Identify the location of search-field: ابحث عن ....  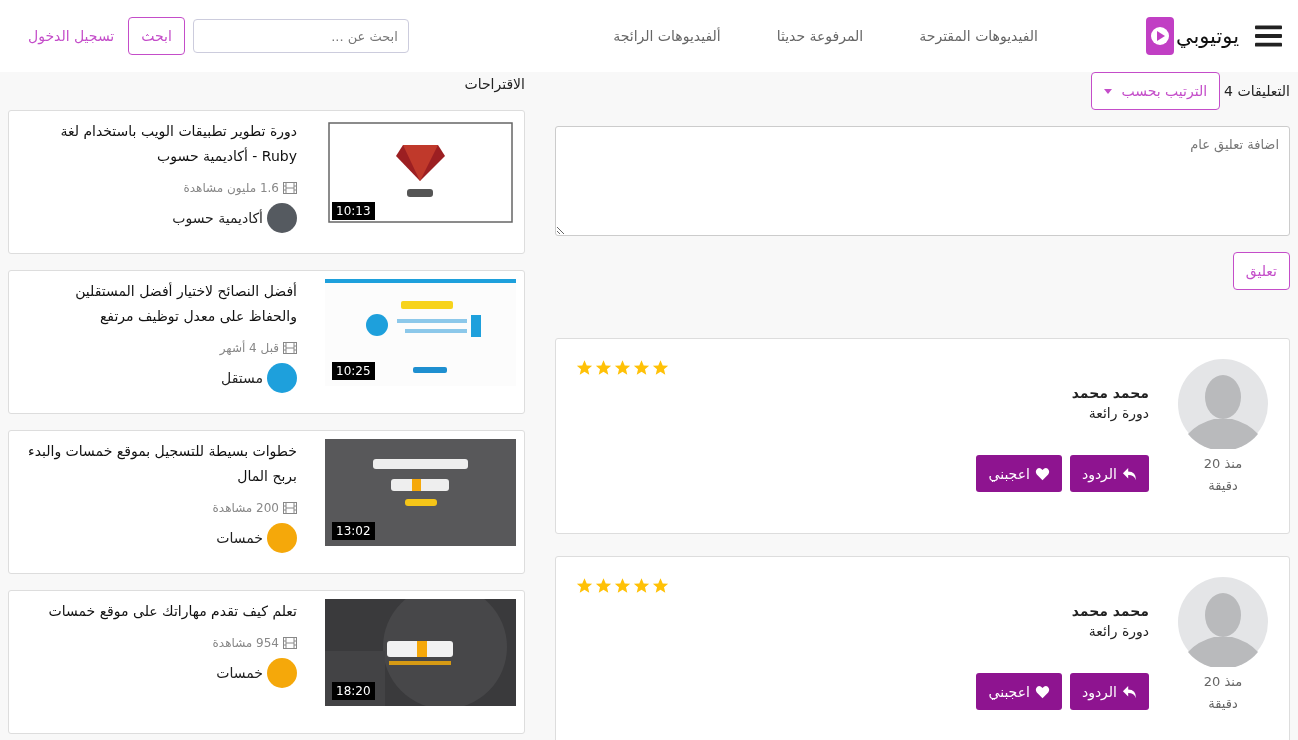
(300, 36).